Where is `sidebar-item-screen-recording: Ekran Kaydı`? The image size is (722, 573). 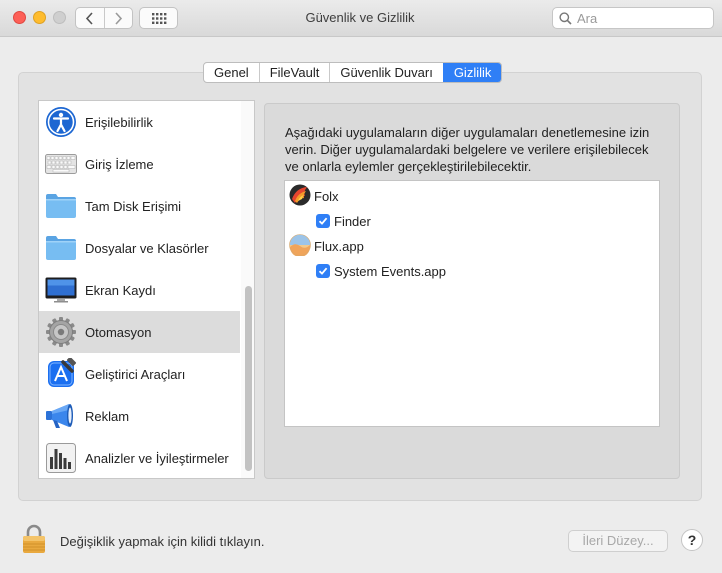 sidebar-item-screen-recording: Ekran Kaydı is located at coordinates (139, 290).